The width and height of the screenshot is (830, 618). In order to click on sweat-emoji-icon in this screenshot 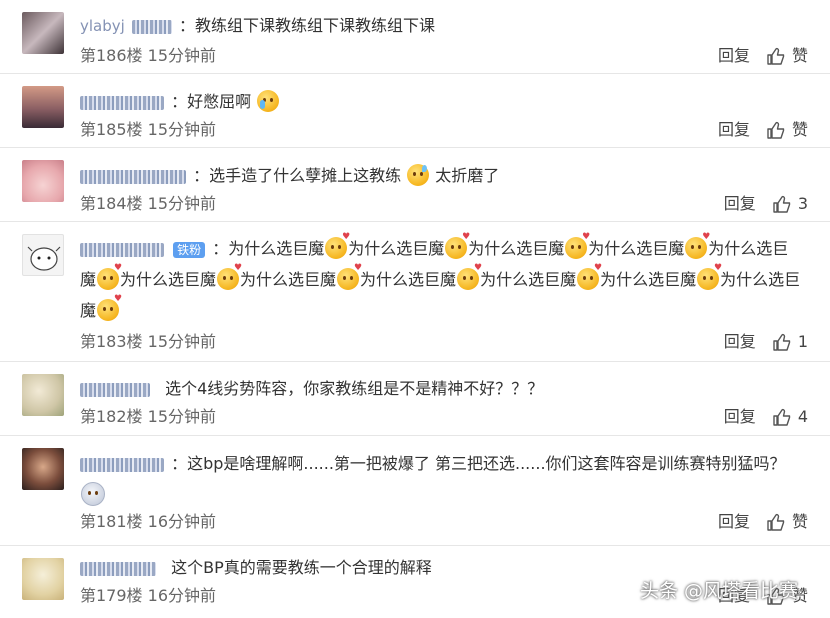, I will do `click(418, 174)`.